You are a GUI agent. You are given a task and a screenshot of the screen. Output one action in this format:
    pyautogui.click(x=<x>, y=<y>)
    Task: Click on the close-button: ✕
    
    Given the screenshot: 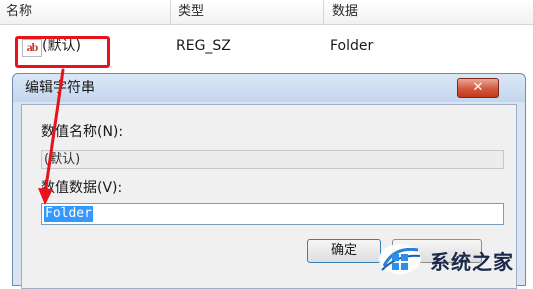 What is the action you would take?
    pyautogui.click(x=478, y=88)
    